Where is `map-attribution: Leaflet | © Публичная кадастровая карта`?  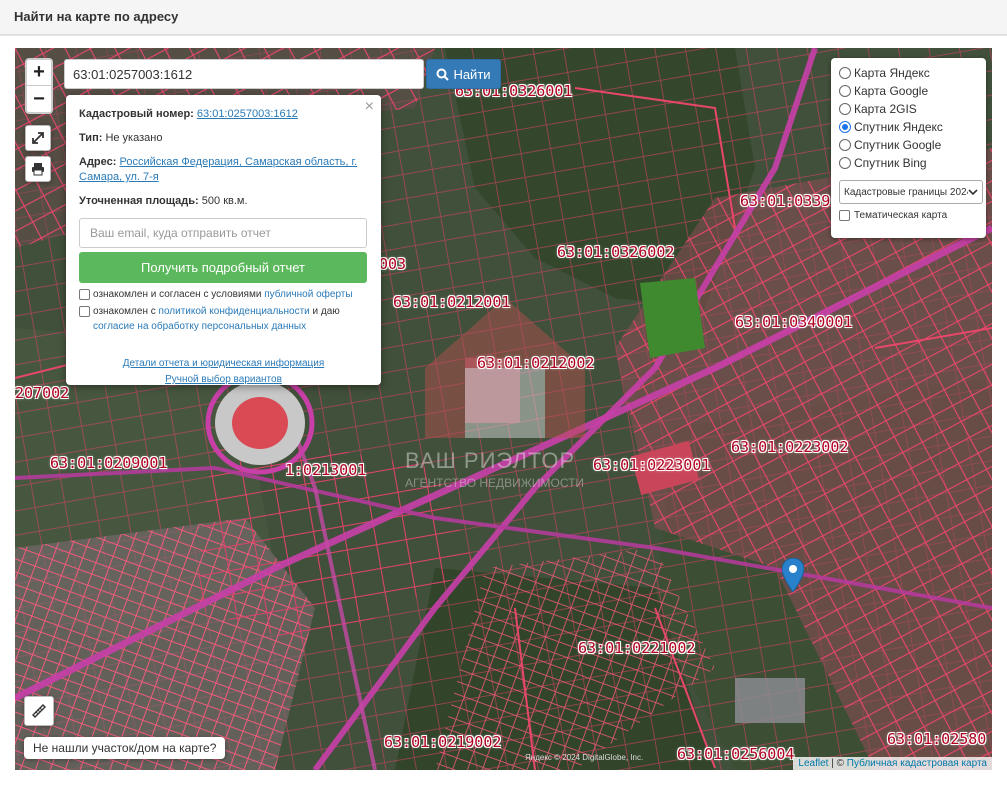 map-attribution: Leaflet | © Публичная кадастровая карта is located at coordinates (892, 763).